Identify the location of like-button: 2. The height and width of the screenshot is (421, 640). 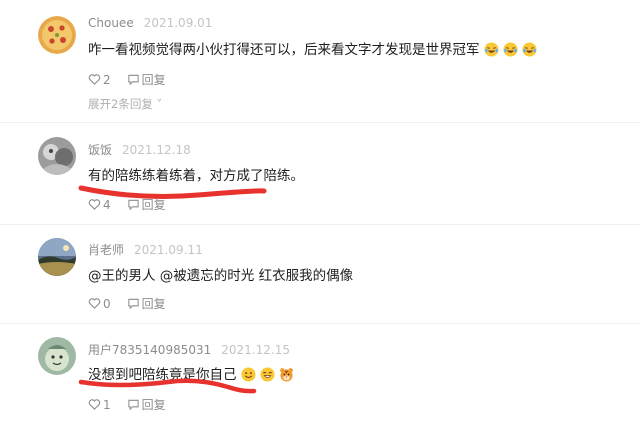
(99, 80).